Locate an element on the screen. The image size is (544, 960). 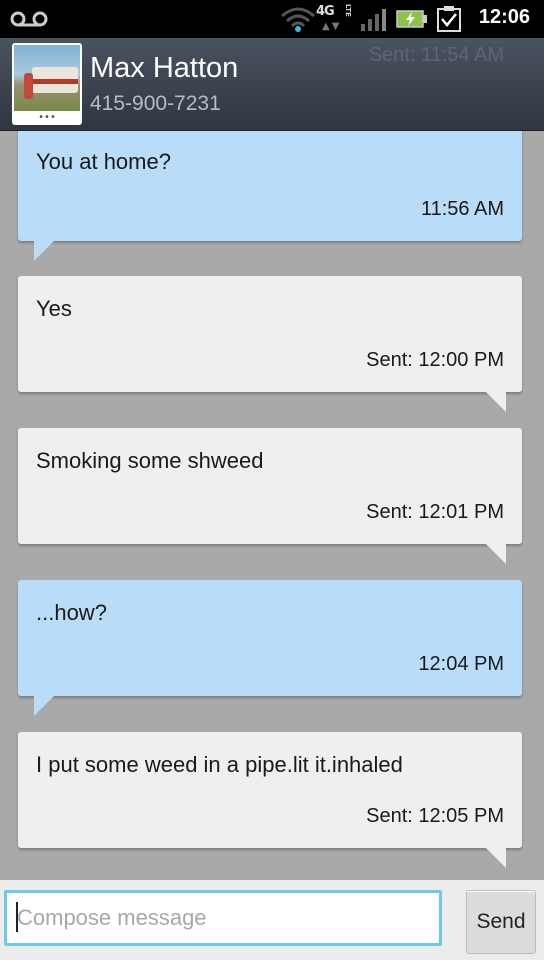
task-check-icon is located at coordinates (449, 19).